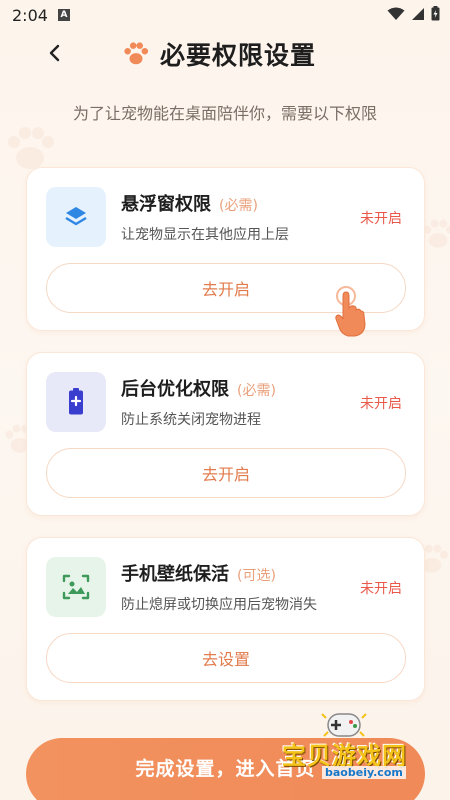  What do you see at coordinates (435, 13) in the screenshot?
I see `battery-status-icon` at bounding box center [435, 13].